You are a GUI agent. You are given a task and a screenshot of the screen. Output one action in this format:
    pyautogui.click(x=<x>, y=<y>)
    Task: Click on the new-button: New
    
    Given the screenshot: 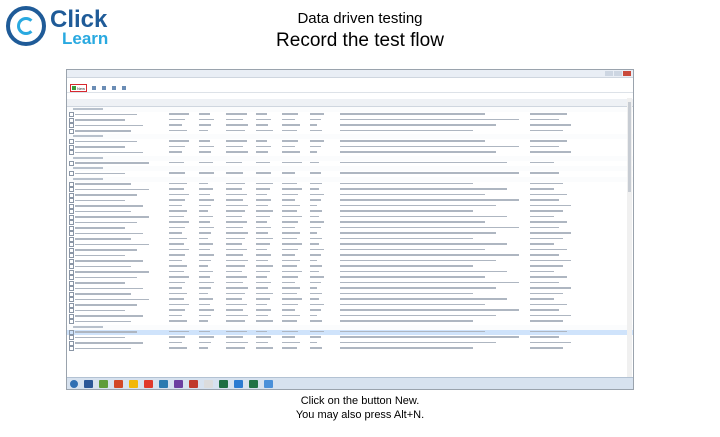 What is the action you would take?
    pyautogui.click(x=79, y=88)
    